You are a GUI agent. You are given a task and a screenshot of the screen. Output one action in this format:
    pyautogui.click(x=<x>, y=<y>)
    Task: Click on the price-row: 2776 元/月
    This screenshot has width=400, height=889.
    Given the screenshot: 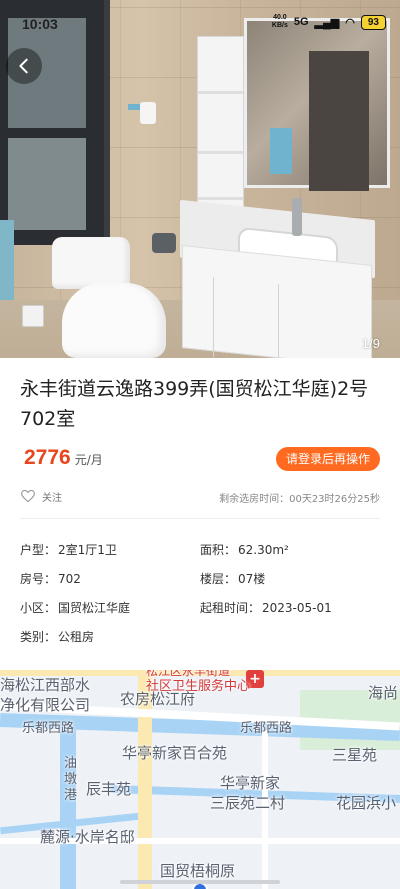 What is the action you would take?
    pyautogui.click(x=63, y=458)
    